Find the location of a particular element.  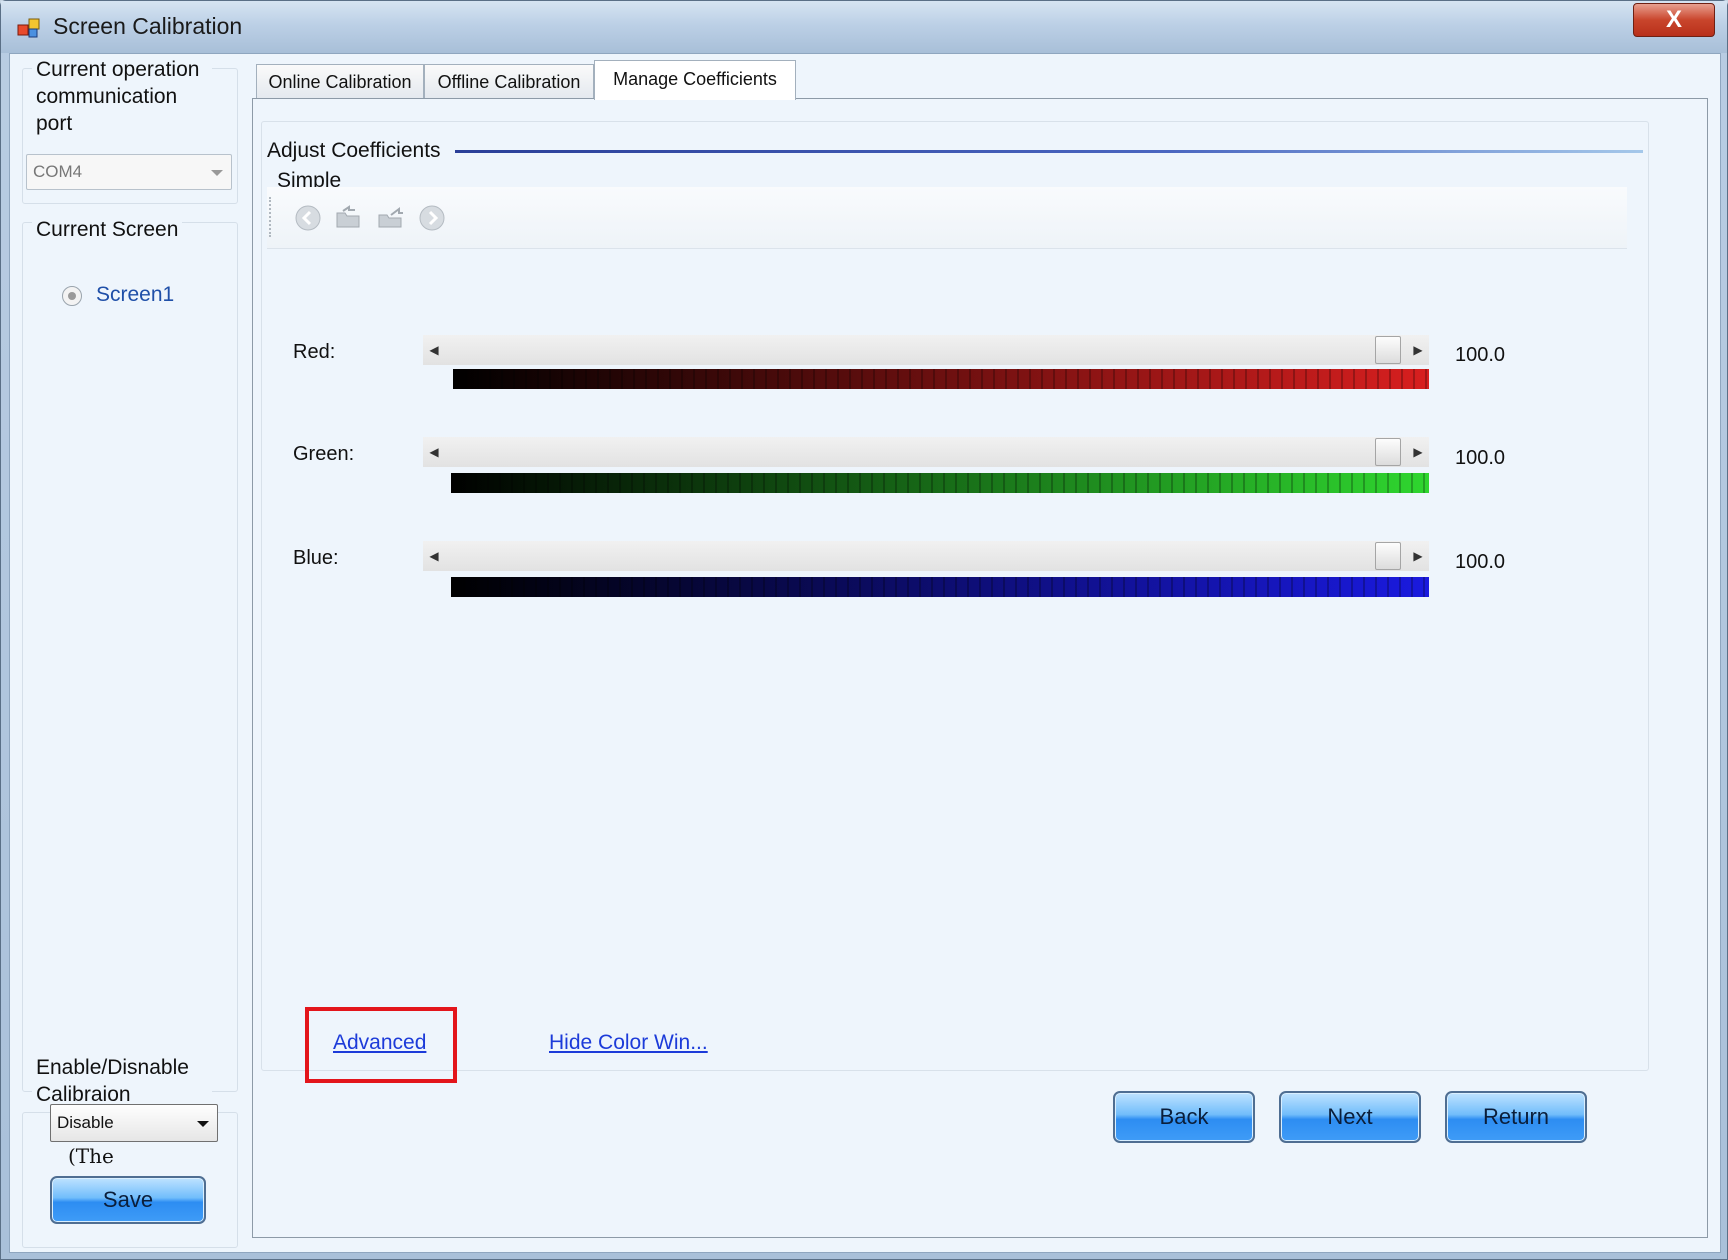

red-gradient-bar is located at coordinates (941, 379).